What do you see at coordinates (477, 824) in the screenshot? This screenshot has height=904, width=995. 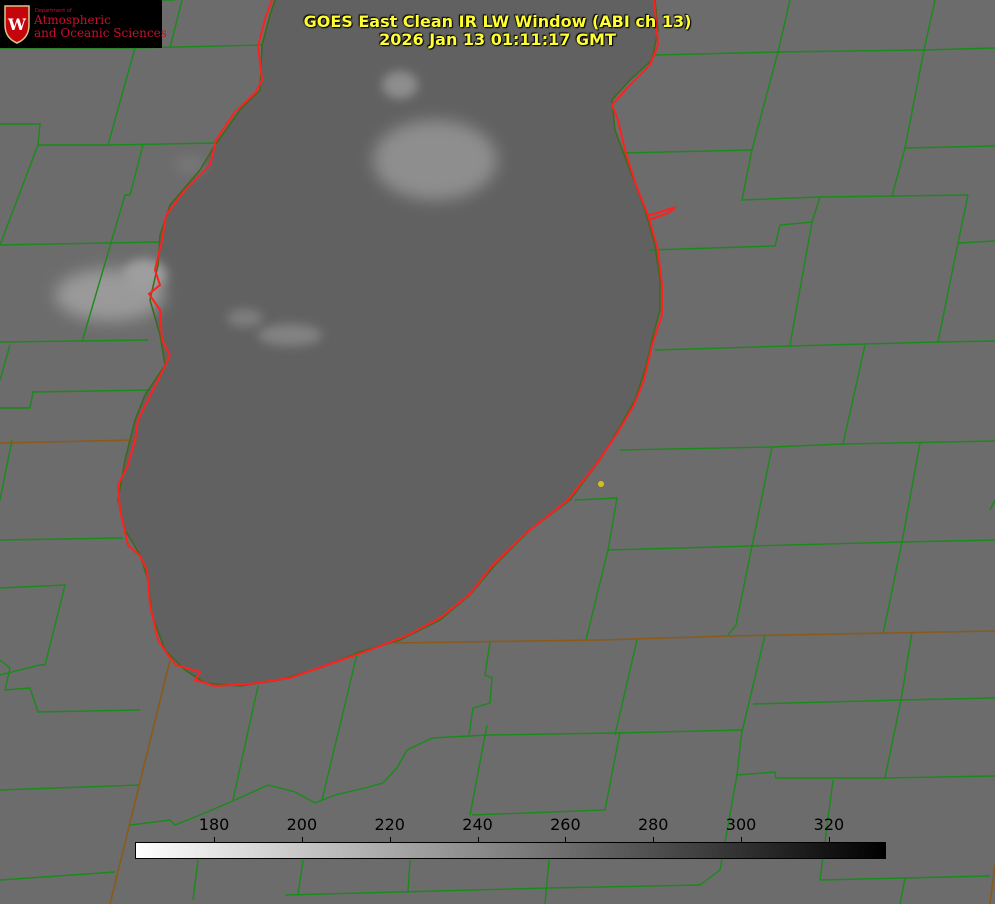 I see `colorbar-tick-label: 240` at bounding box center [477, 824].